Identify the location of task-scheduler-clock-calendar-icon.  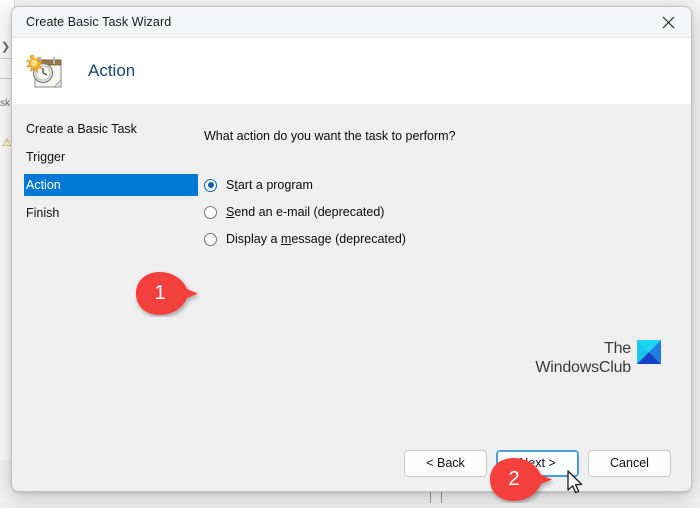
(46, 71).